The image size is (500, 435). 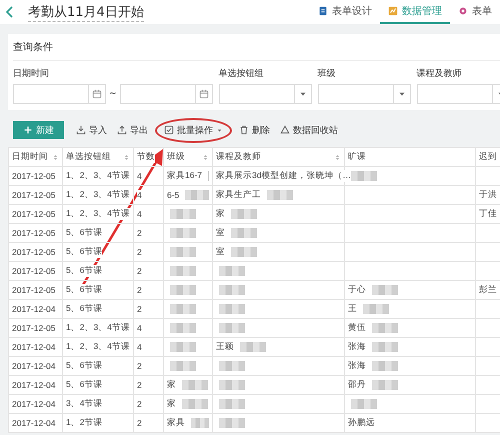 I want to click on column-header: 课程及教师, so click(x=278, y=157).